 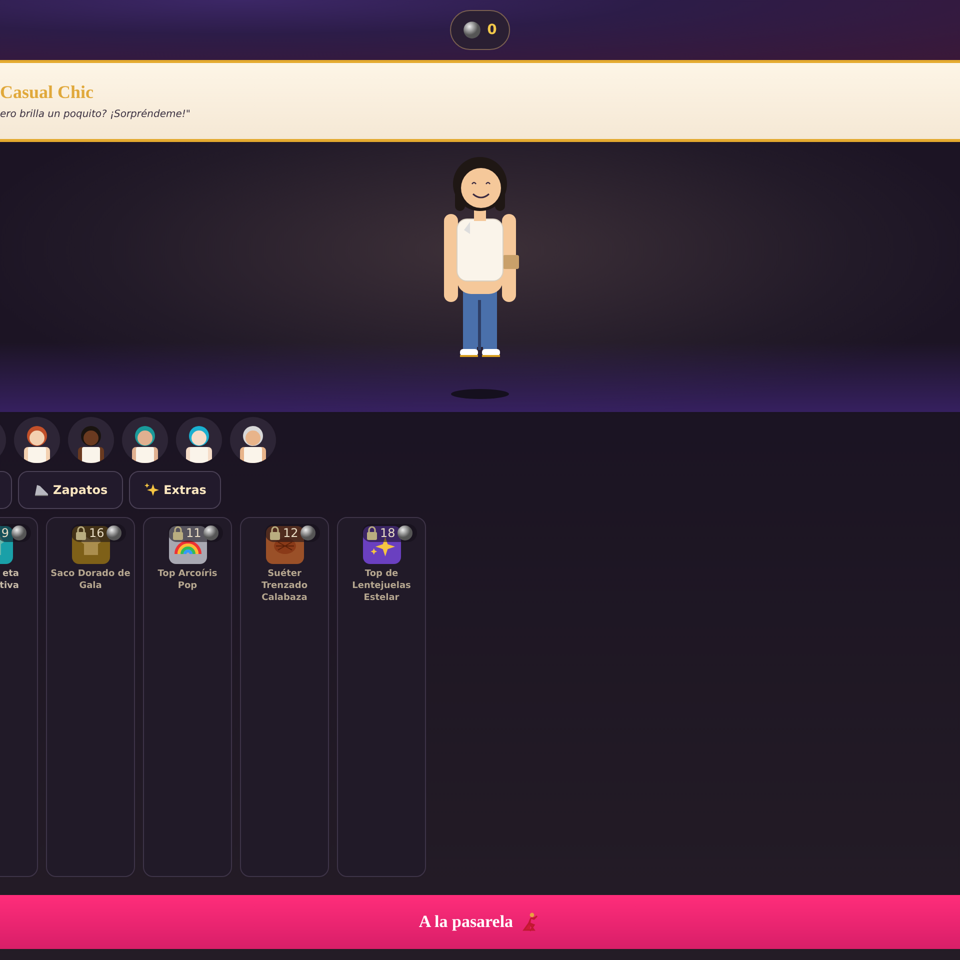 I want to click on item-card: 11 Top Arcoíris Pop, so click(x=187, y=697).